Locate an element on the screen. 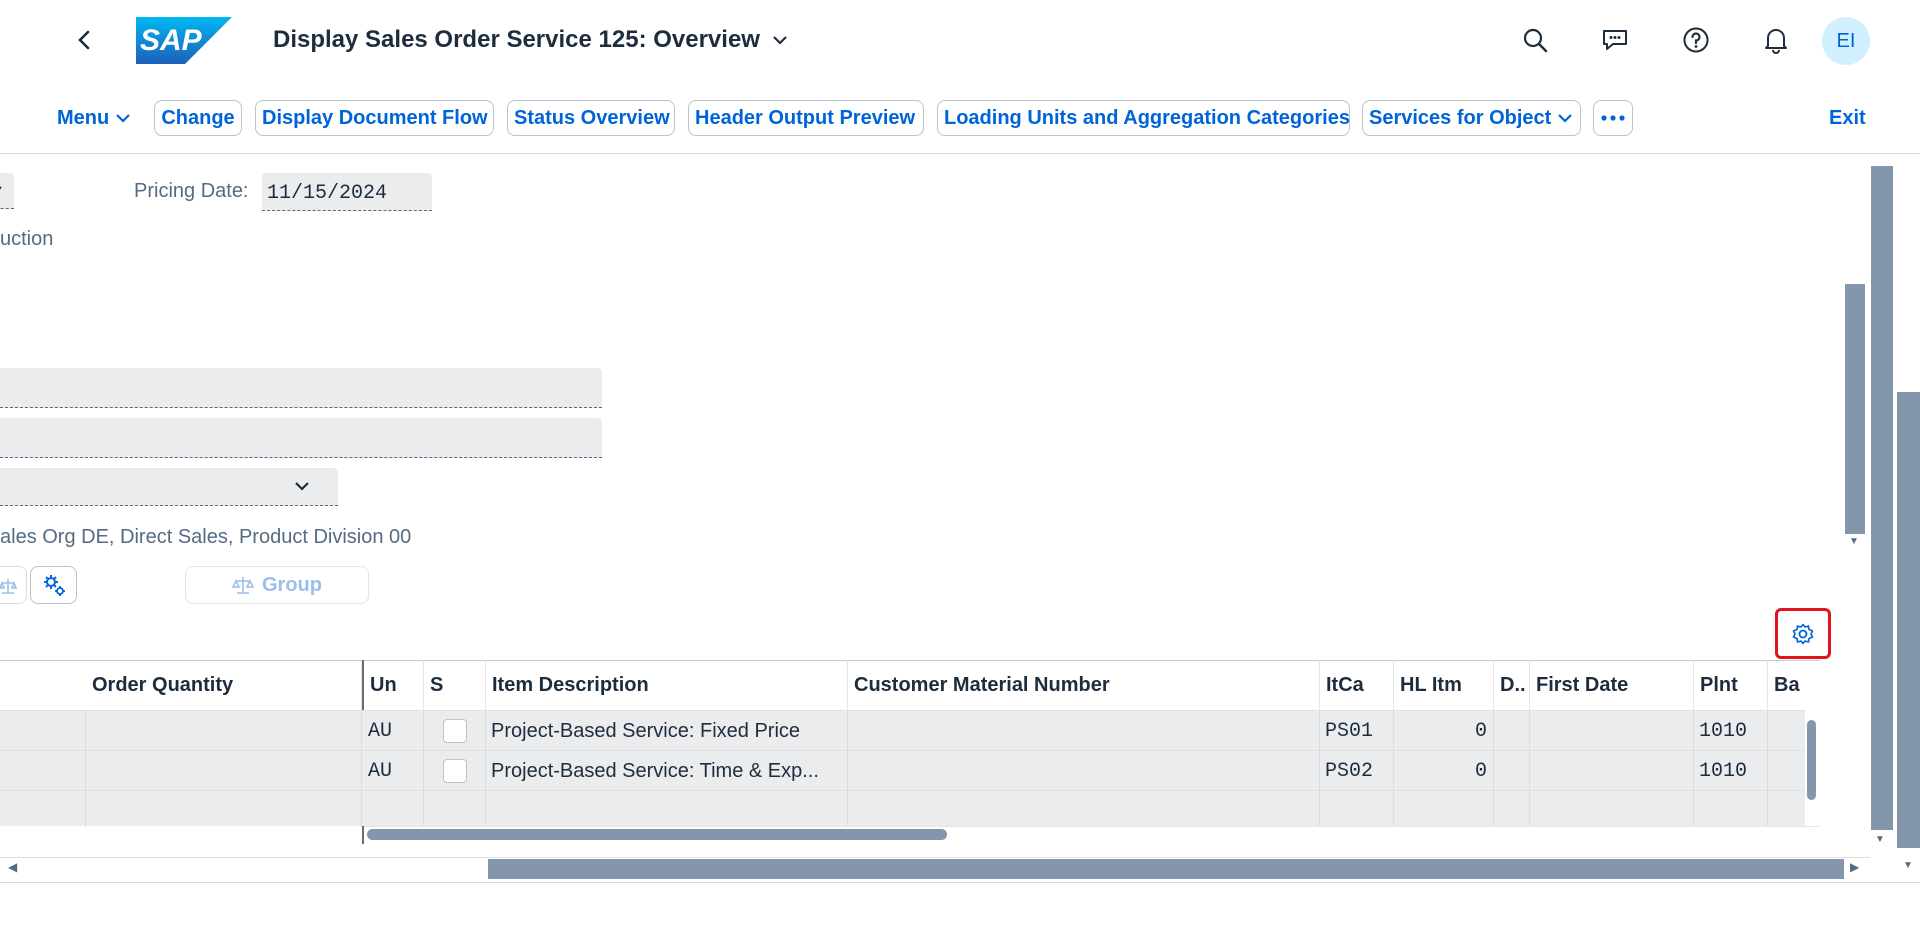 The image size is (1920, 942). sap-logo: SAP is located at coordinates (184, 40).